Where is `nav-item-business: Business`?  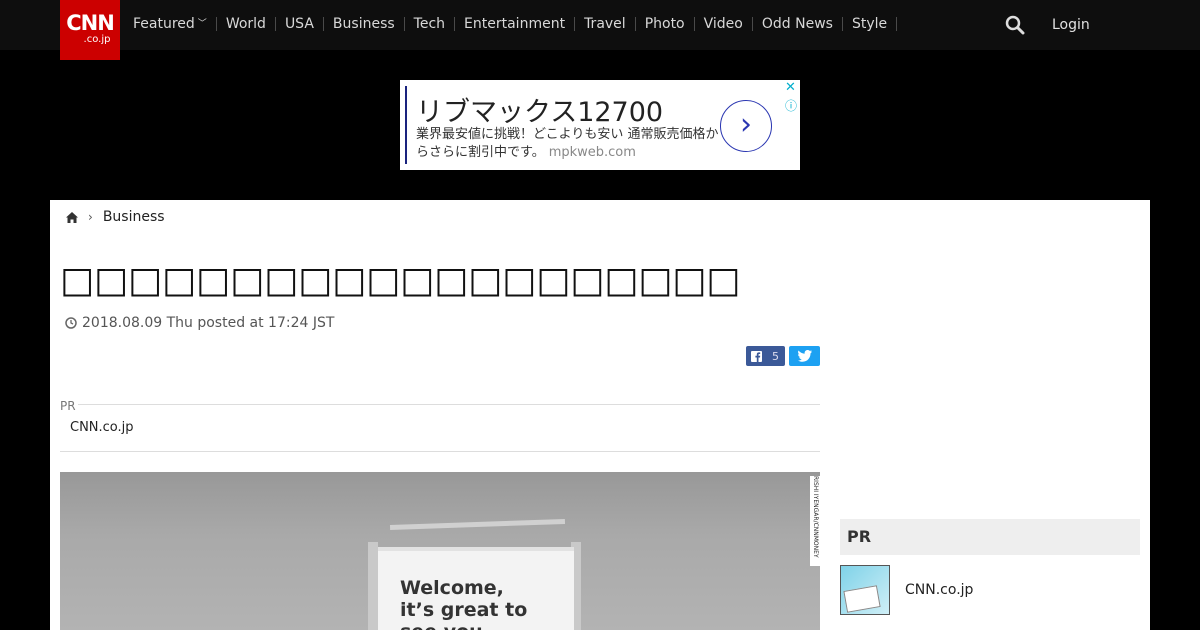 nav-item-business: Business is located at coordinates (364, 24).